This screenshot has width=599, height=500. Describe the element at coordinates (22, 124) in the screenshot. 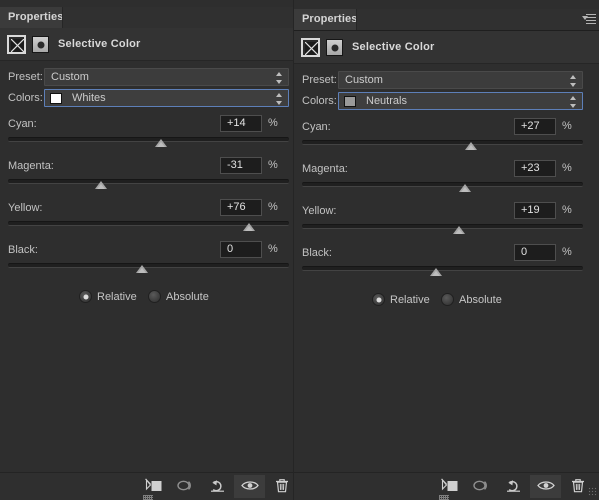

I see `cyan-label-left: Cyan:` at that location.